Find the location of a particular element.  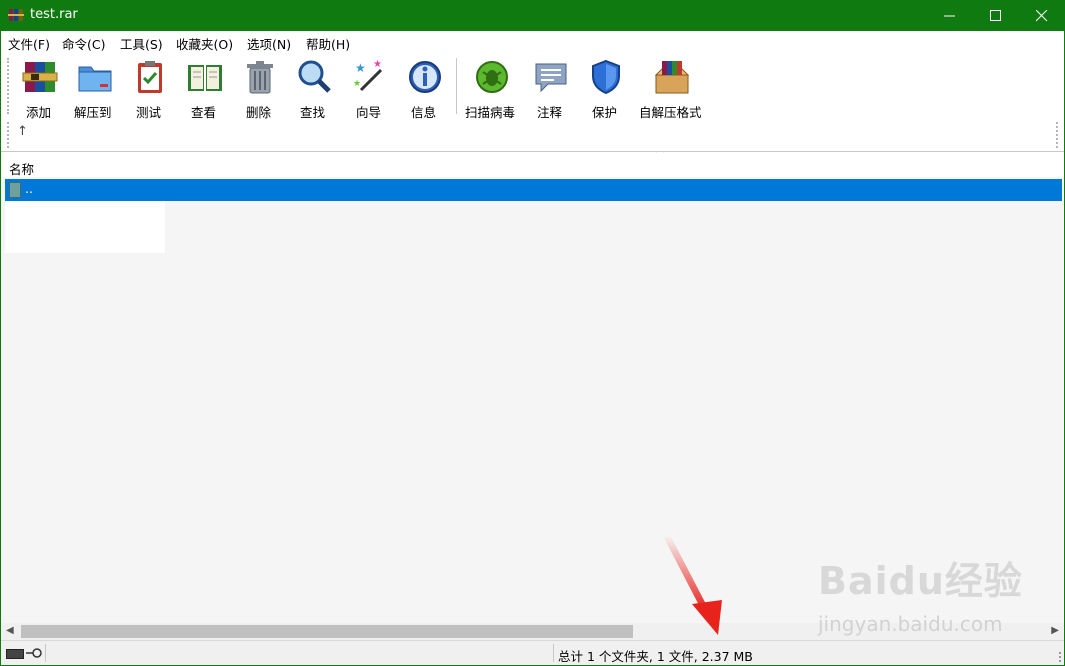

scroll-right-icon: ▶ is located at coordinates (1055, 630).